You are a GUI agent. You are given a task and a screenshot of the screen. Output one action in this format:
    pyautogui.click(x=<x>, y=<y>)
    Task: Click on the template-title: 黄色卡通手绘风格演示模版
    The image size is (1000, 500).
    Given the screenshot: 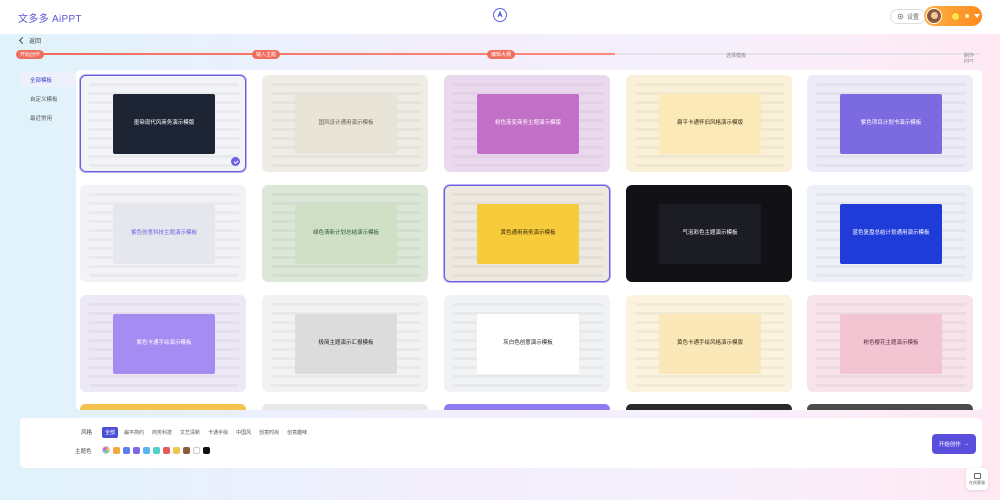 What is the action you would take?
    pyautogui.click(x=710, y=344)
    